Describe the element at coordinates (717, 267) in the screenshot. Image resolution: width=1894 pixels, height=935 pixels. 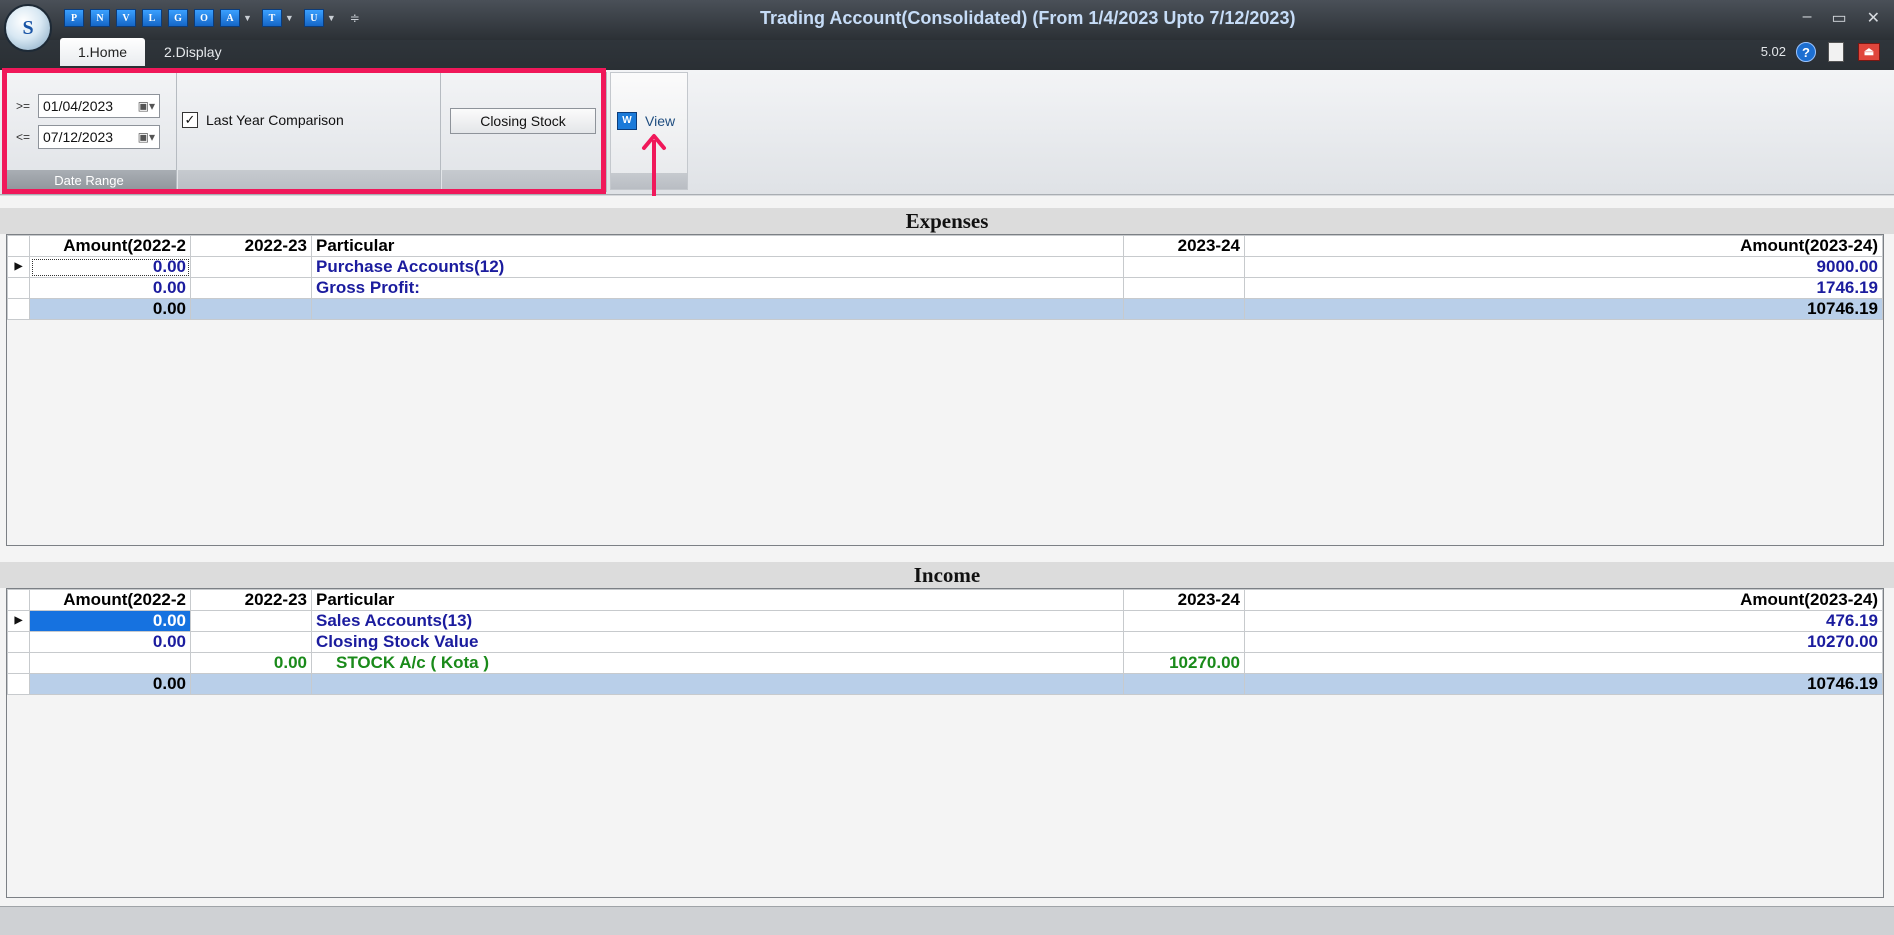
I see `cell-particular: Purchase Accounts(12)` at that location.